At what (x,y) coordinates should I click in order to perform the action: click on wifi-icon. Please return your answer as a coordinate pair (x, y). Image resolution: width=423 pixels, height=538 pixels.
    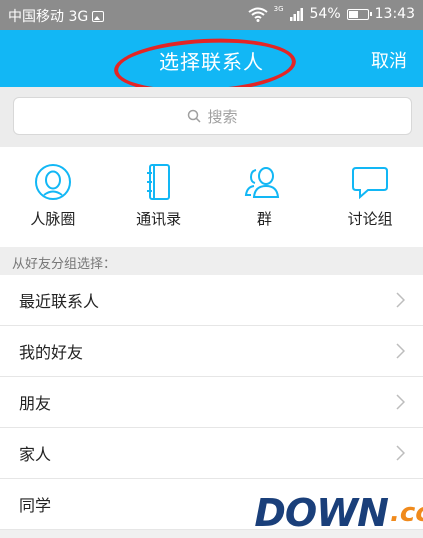
    Looking at the image, I should click on (258, 14).